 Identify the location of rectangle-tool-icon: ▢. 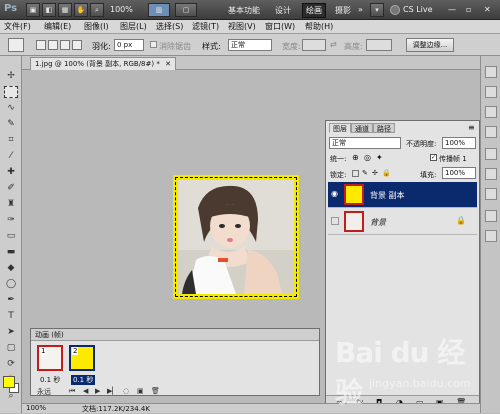
(11, 348).